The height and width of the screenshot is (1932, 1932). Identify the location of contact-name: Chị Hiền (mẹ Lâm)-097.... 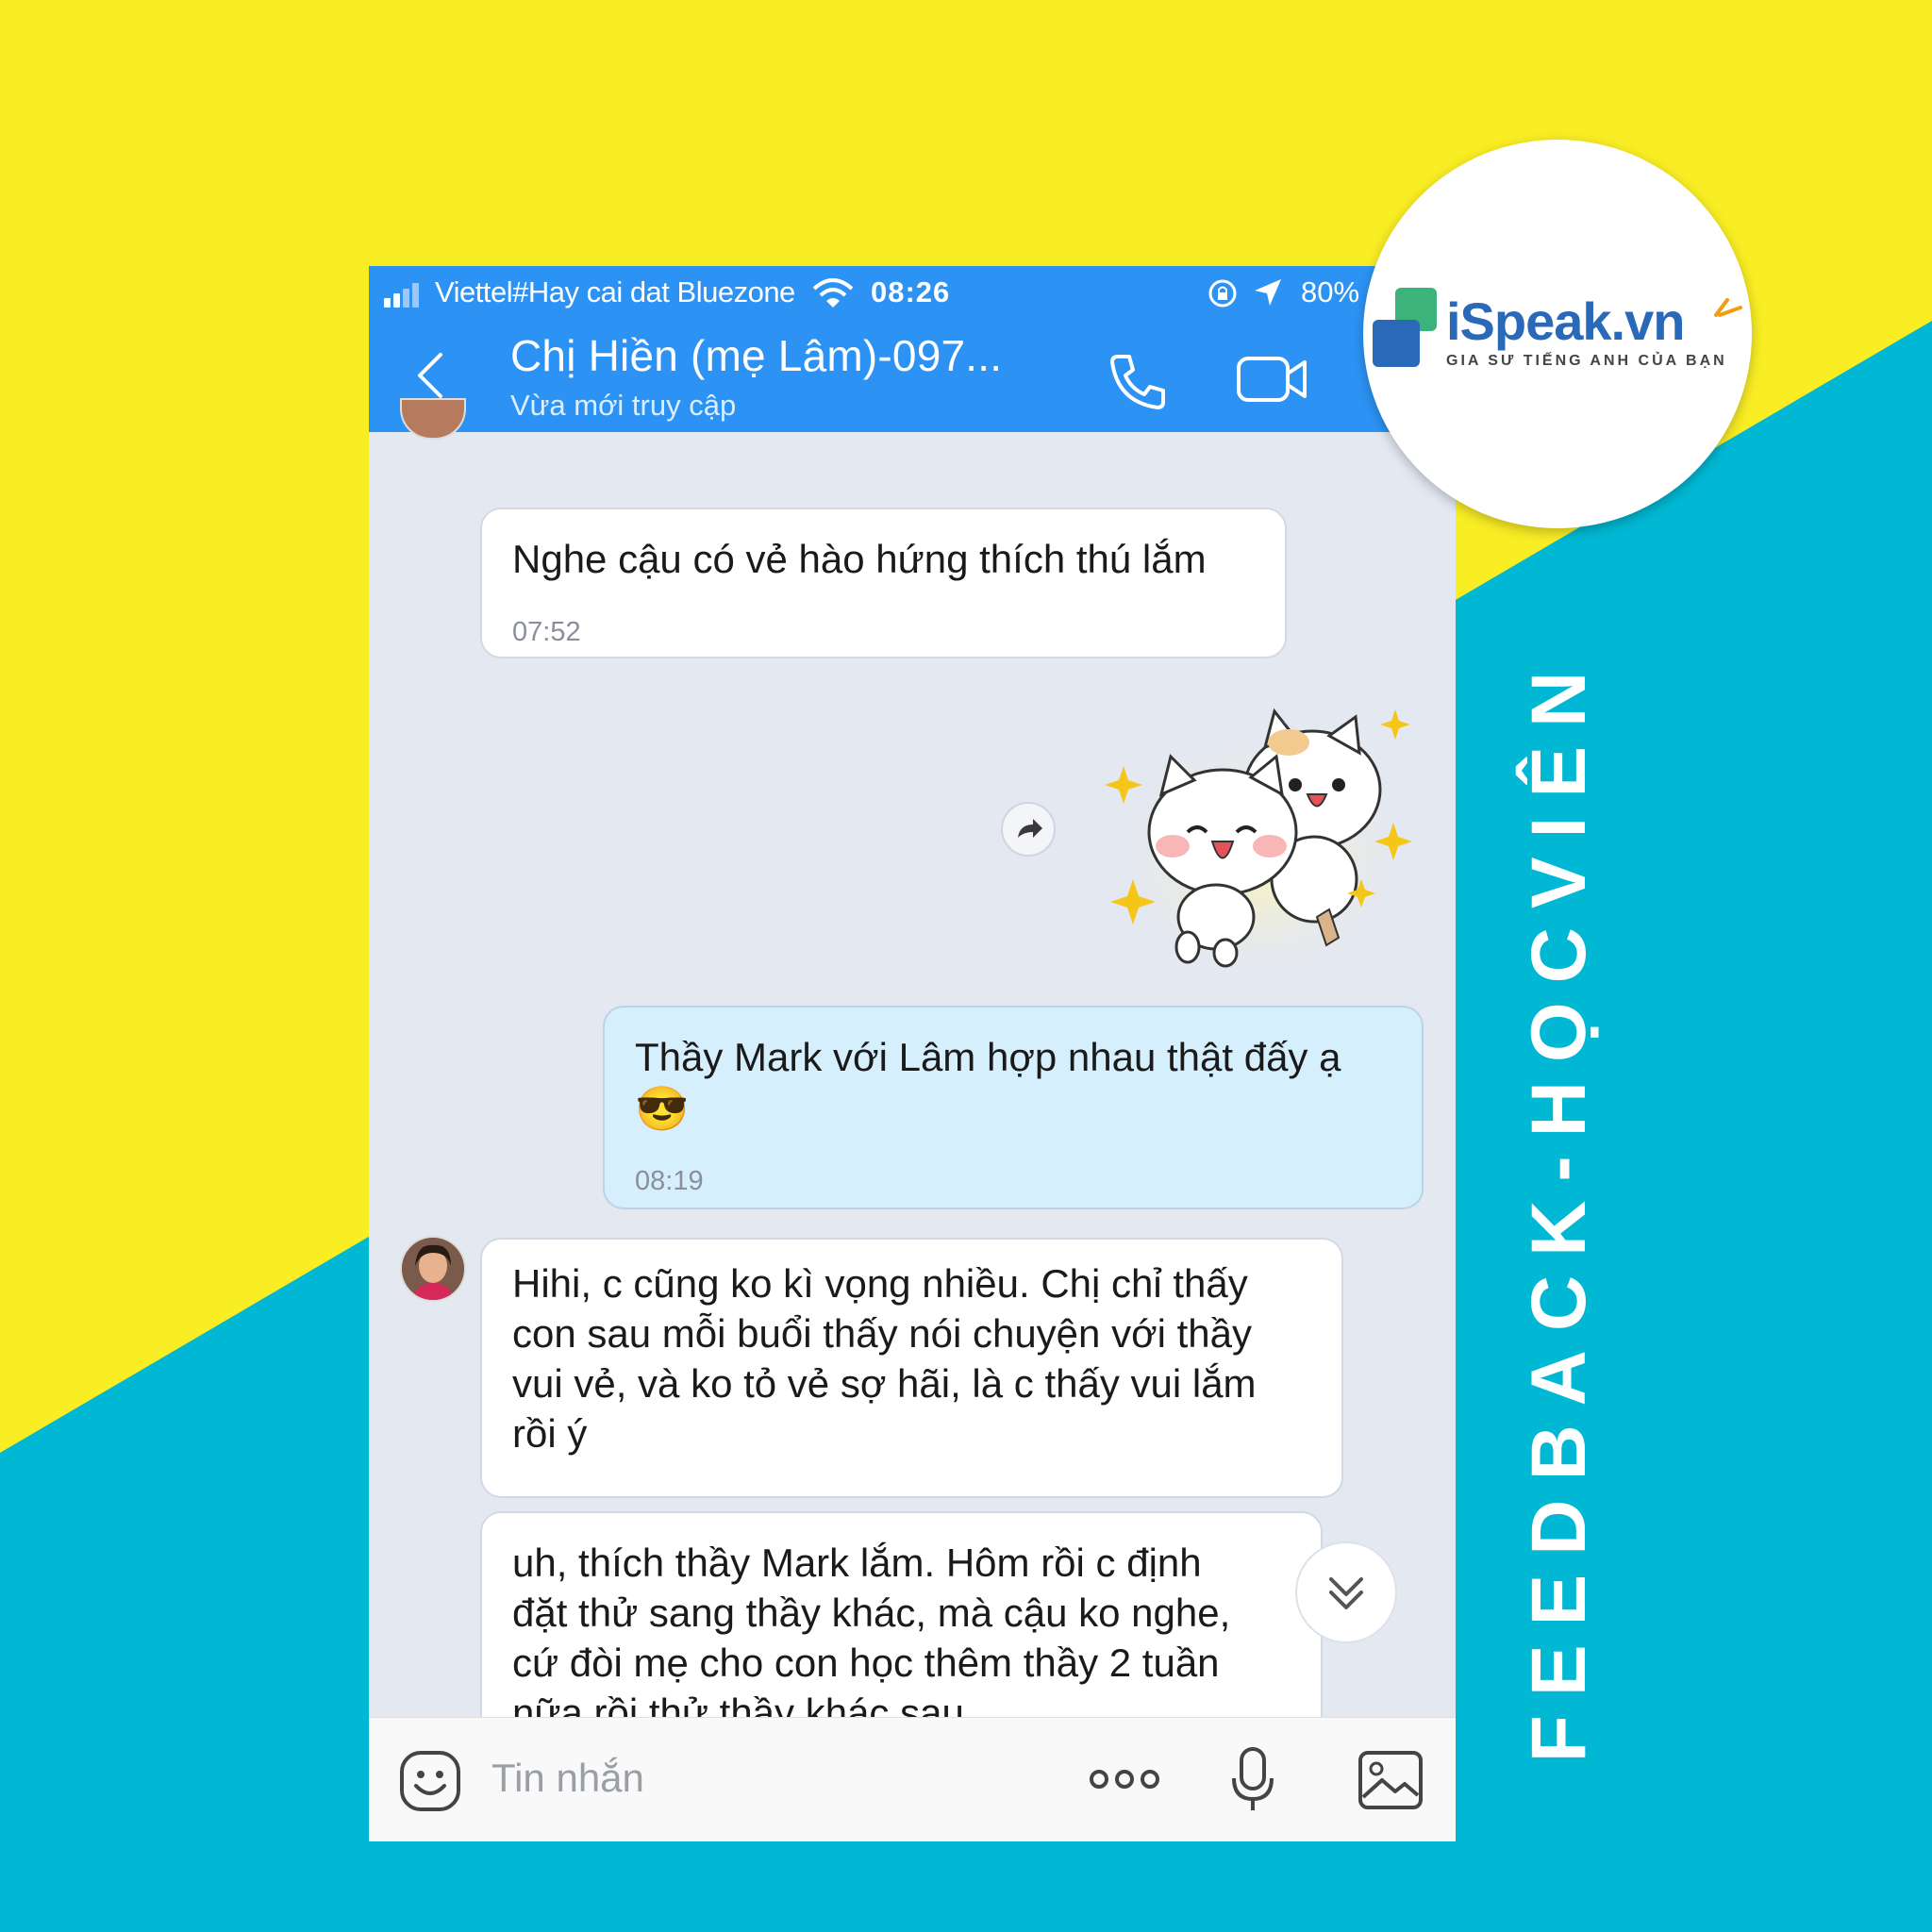
(756, 355).